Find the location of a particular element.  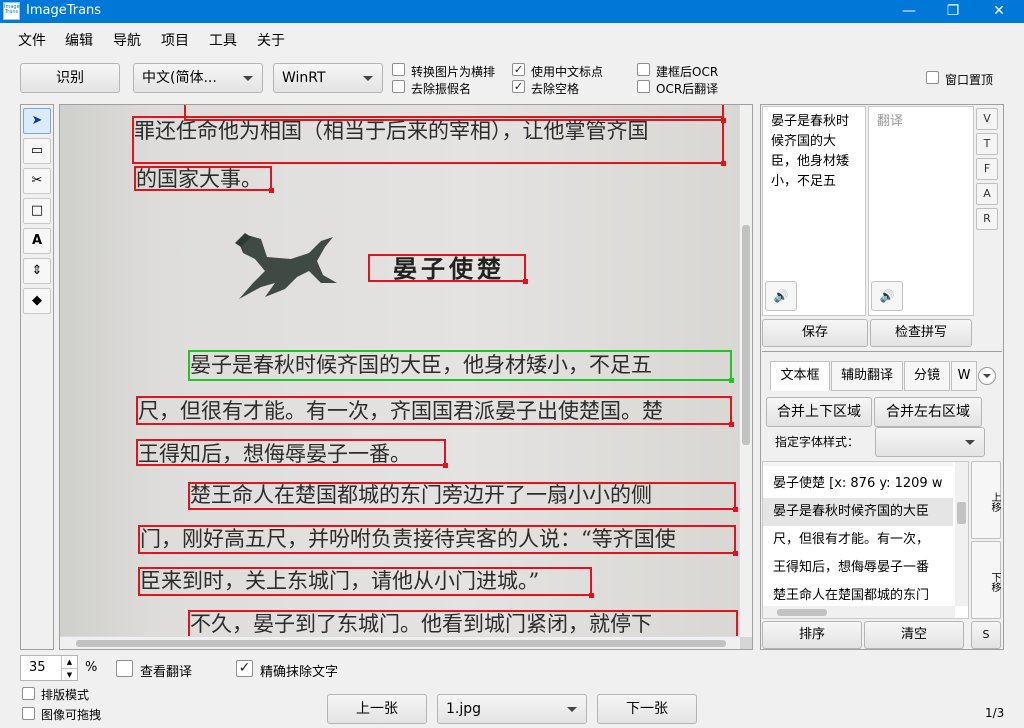

crop-icon: ▭ is located at coordinates (37, 151).